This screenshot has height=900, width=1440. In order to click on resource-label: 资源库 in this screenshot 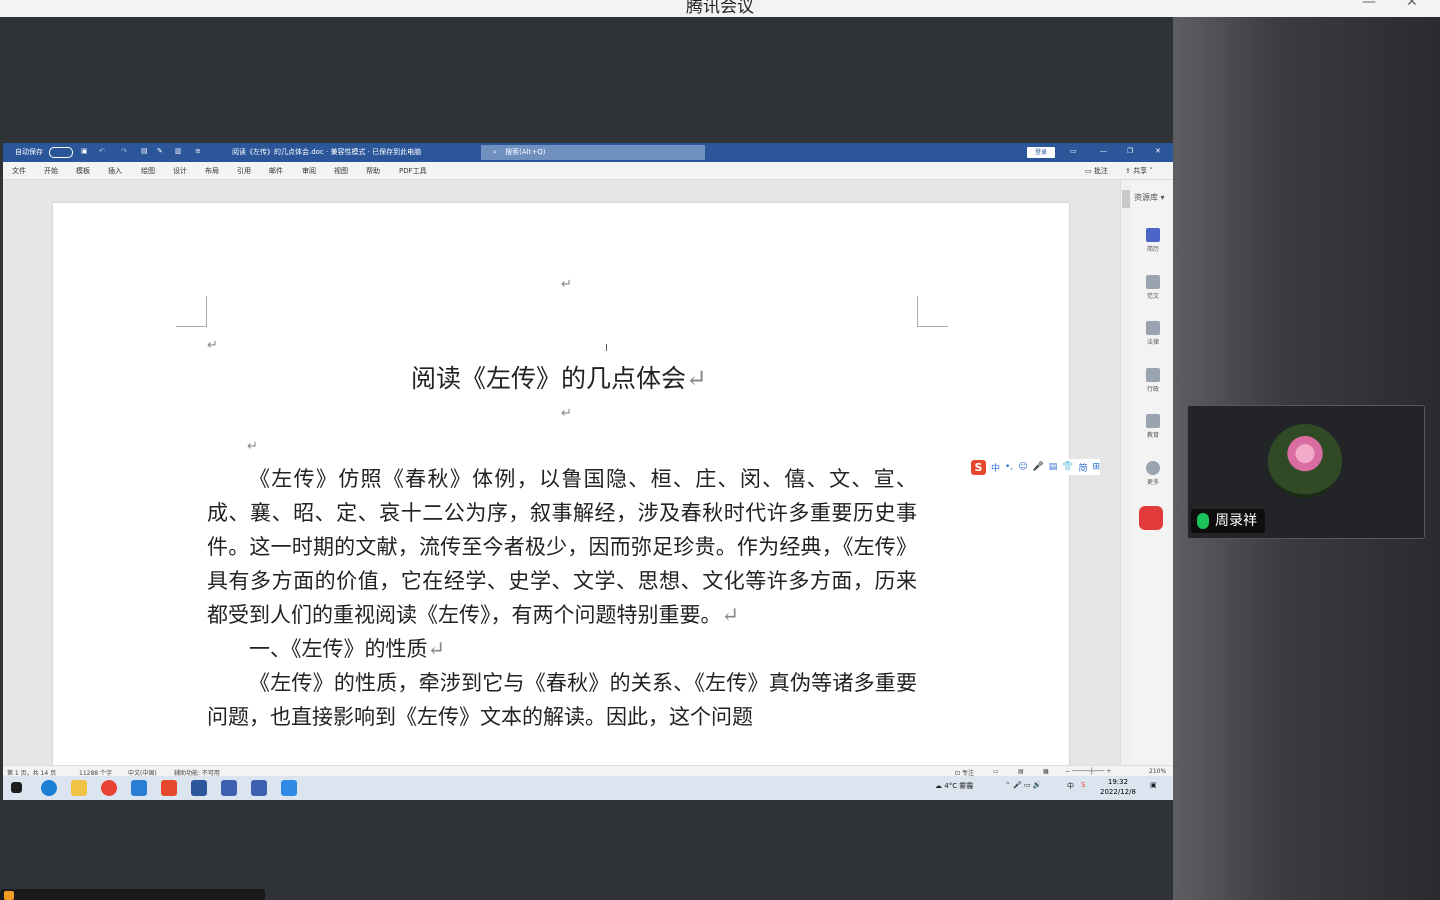, I will do `click(1146, 197)`.